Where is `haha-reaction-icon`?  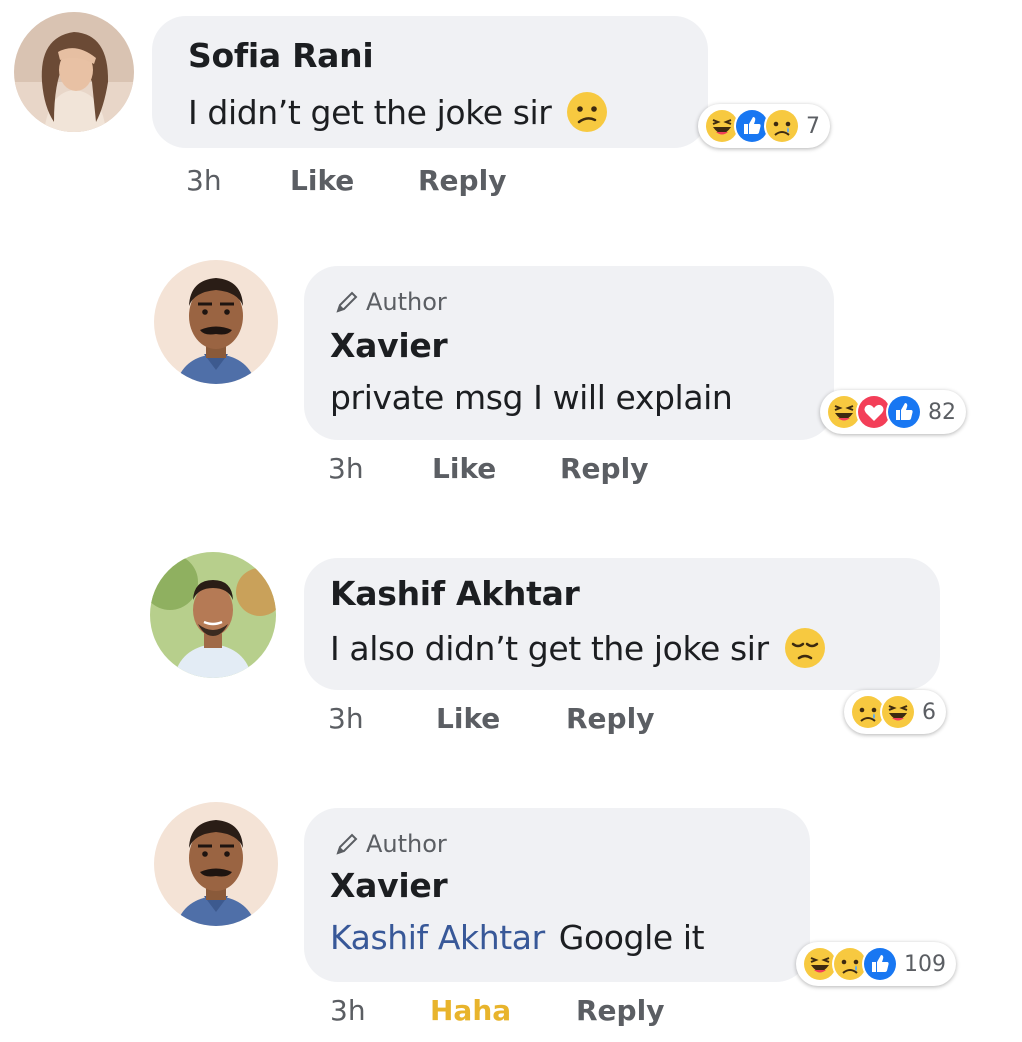 haha-reaction-icon is located at coordinates (898, 712).